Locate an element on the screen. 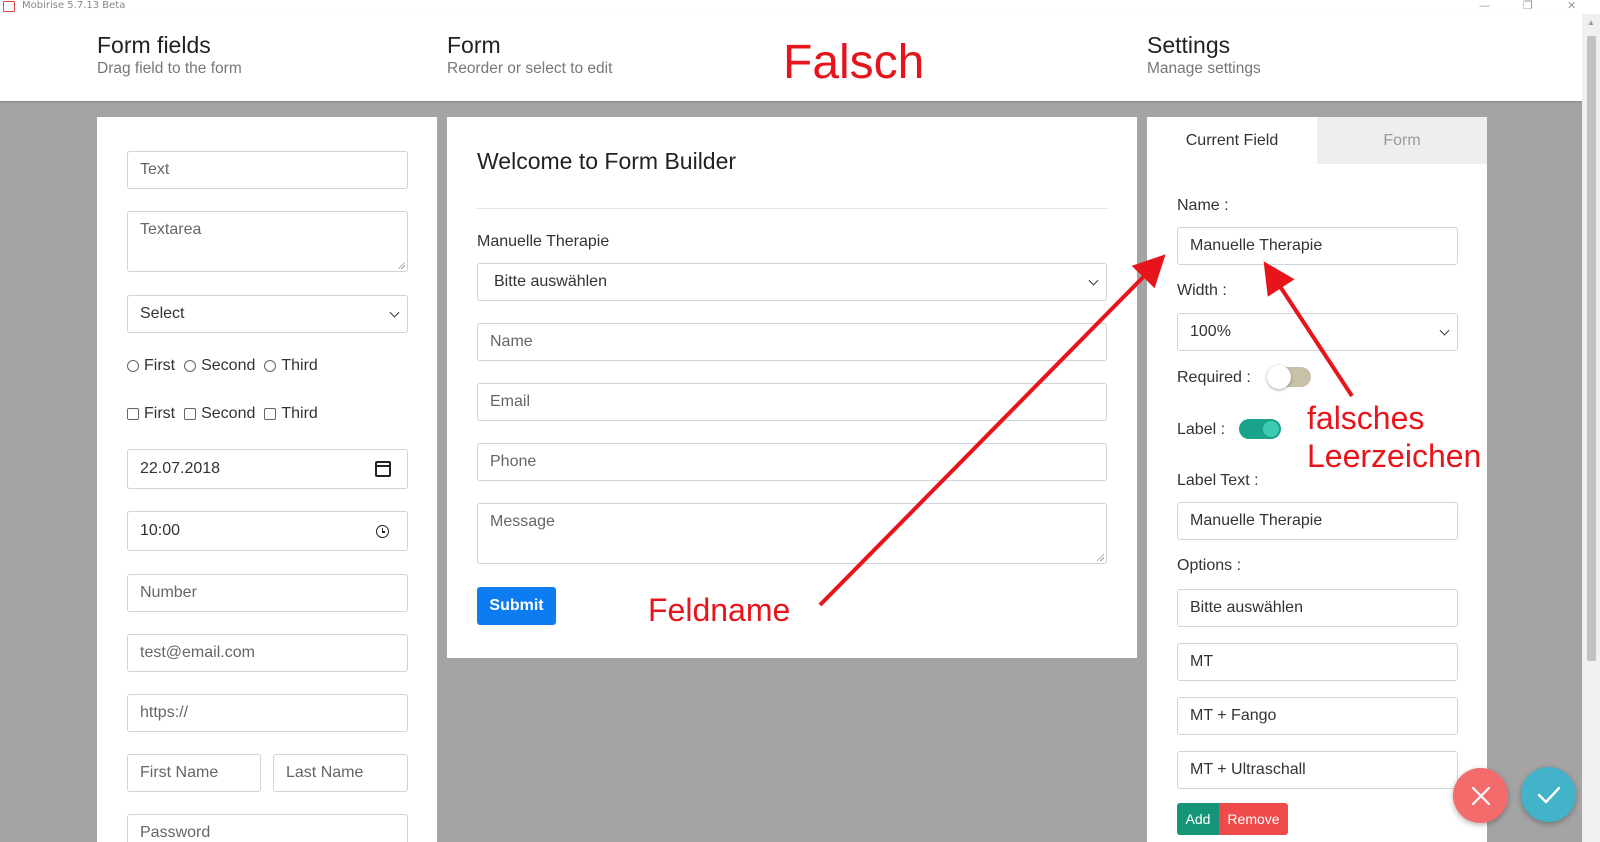  checkbox-option: Third is located at coordinates (291, 414).